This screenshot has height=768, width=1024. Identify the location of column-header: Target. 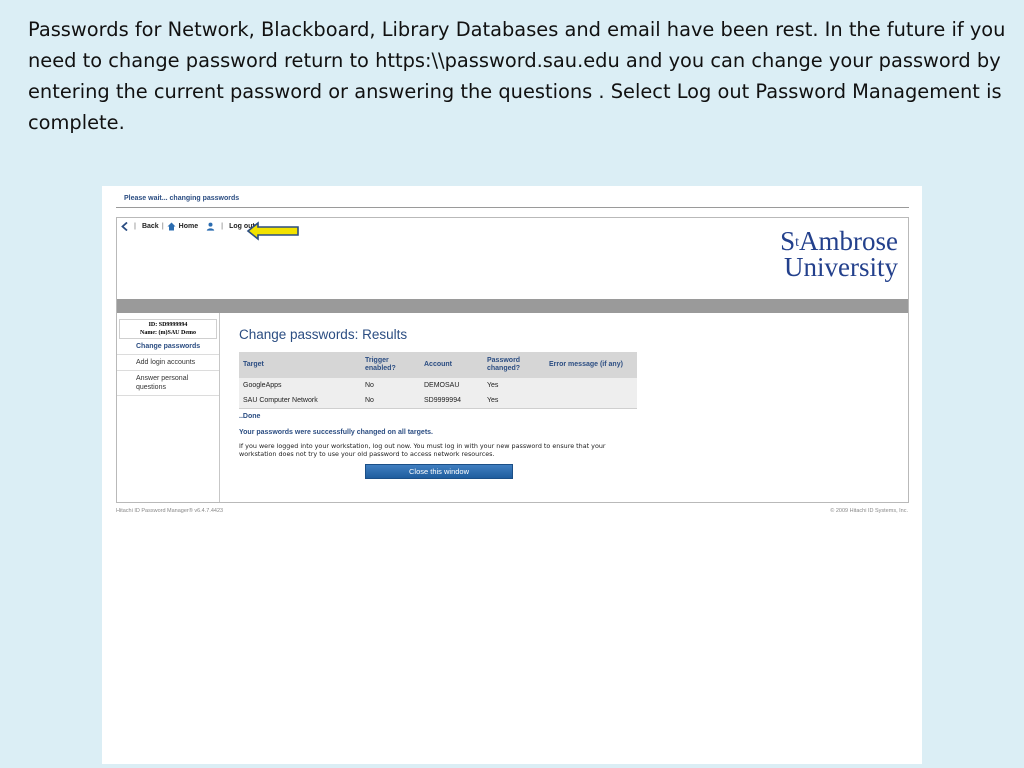
(300, 365).